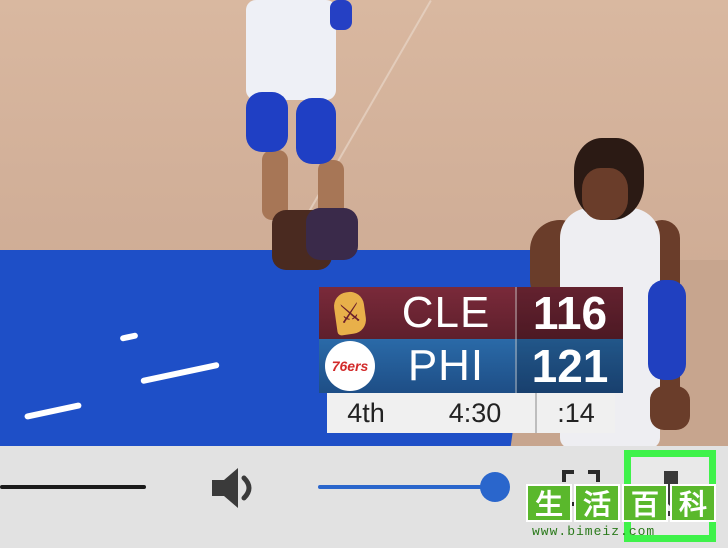  I want to click on home-team-name: PHI, so click(446, 365).